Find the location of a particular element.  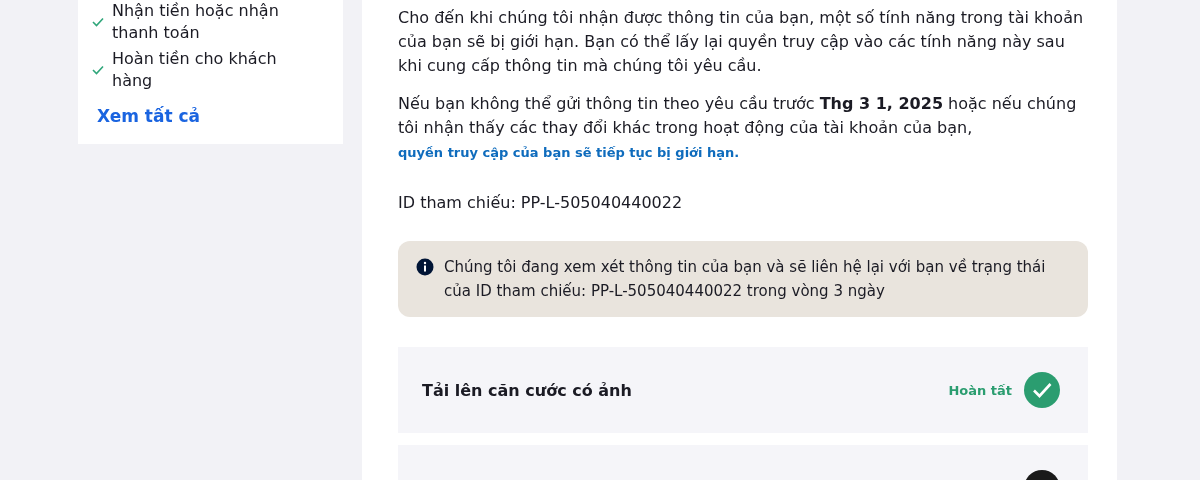

feature-label: Hoàn tiền cho khách hàng is located at coordinates (195, 70).